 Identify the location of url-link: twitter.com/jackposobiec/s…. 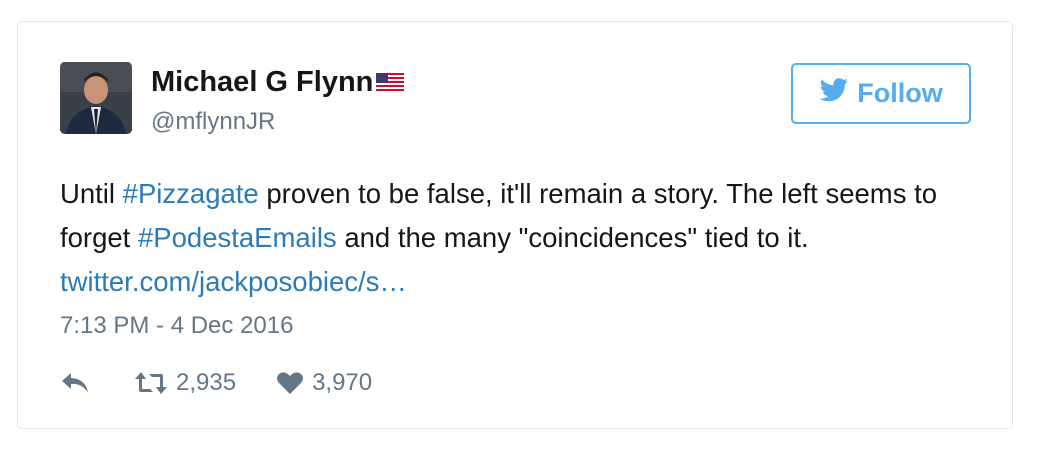
(233, 281).